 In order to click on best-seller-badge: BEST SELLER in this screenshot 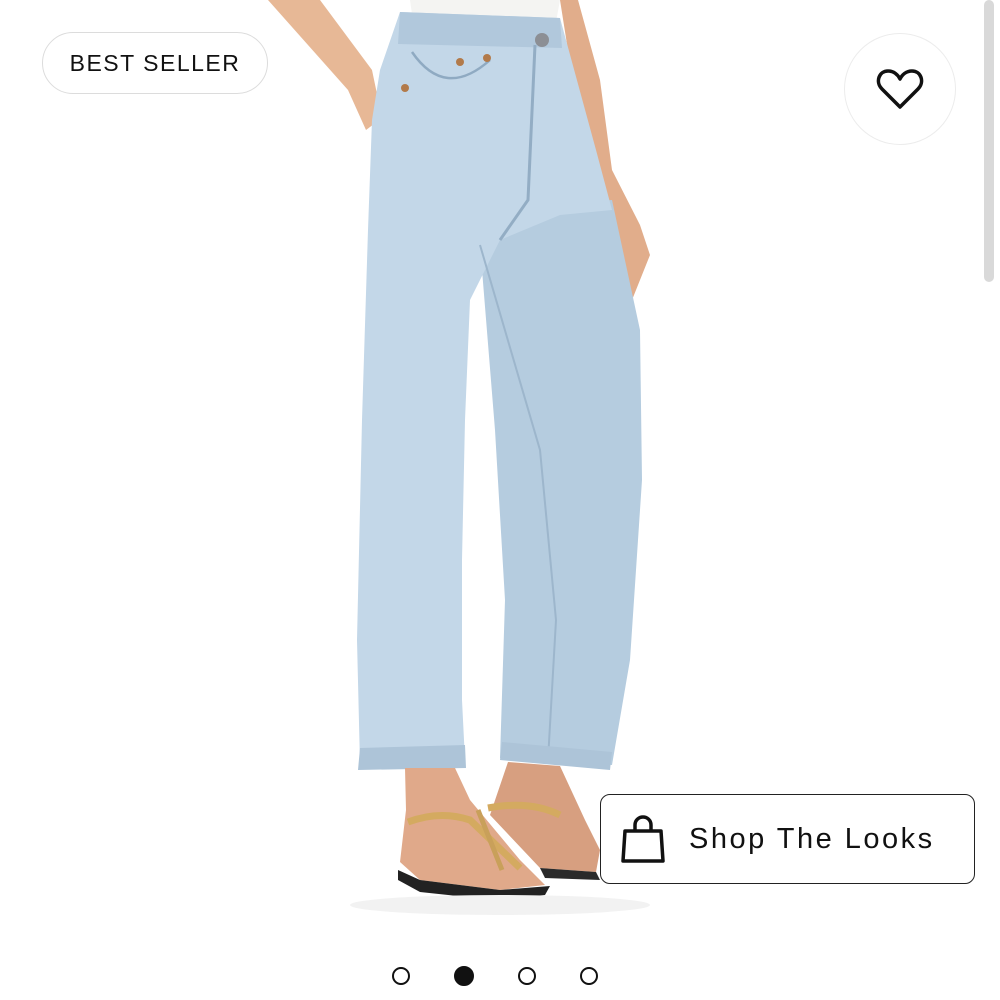, I will do `click(155, 63)`.